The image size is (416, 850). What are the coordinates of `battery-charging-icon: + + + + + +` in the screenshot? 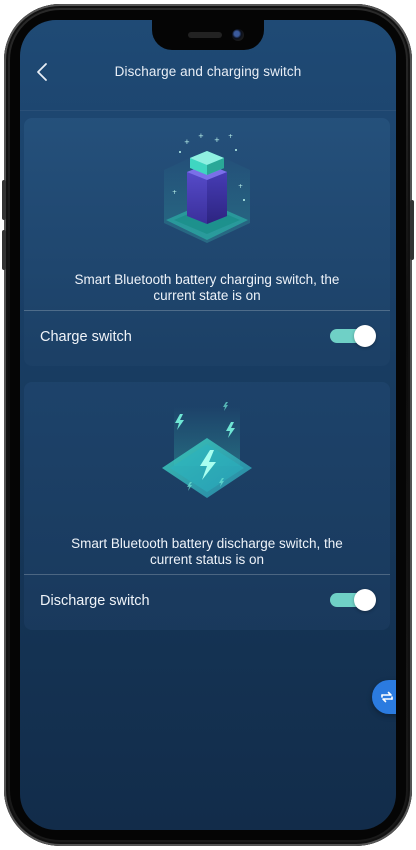 It's located at (207, 187).